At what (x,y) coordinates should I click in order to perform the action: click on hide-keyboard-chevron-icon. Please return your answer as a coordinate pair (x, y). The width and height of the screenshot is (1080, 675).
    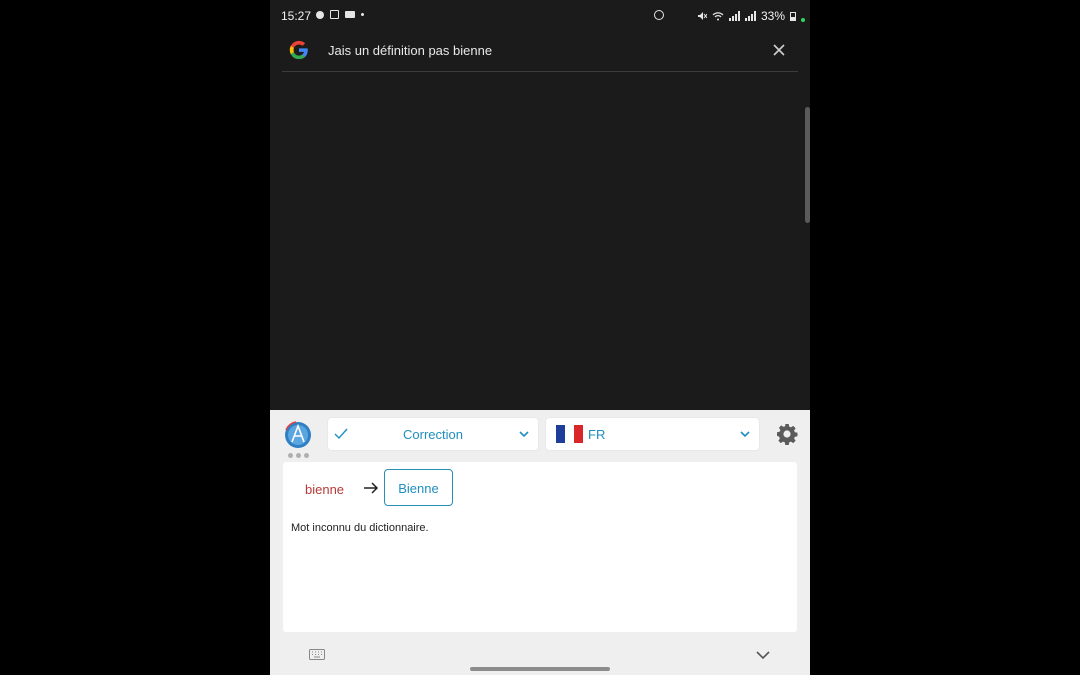
    Looking at the image, I should click on (763, 655).